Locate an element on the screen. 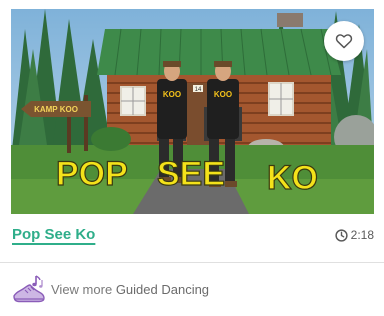 The image size is (384, 316). camp-sign-text: KAMP KOO is located at coordinates (56, 109).